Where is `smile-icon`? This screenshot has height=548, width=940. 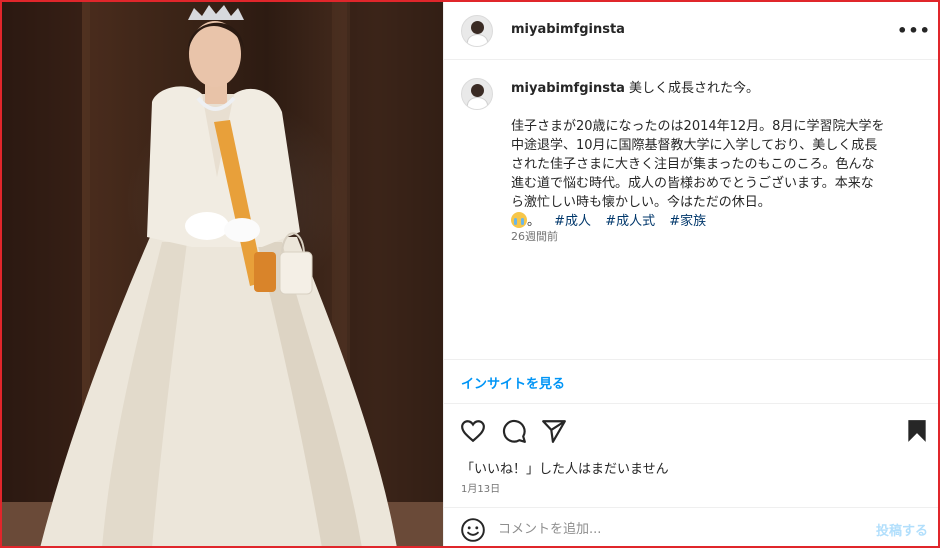 smile-icon is located at coordinates (473, 530).